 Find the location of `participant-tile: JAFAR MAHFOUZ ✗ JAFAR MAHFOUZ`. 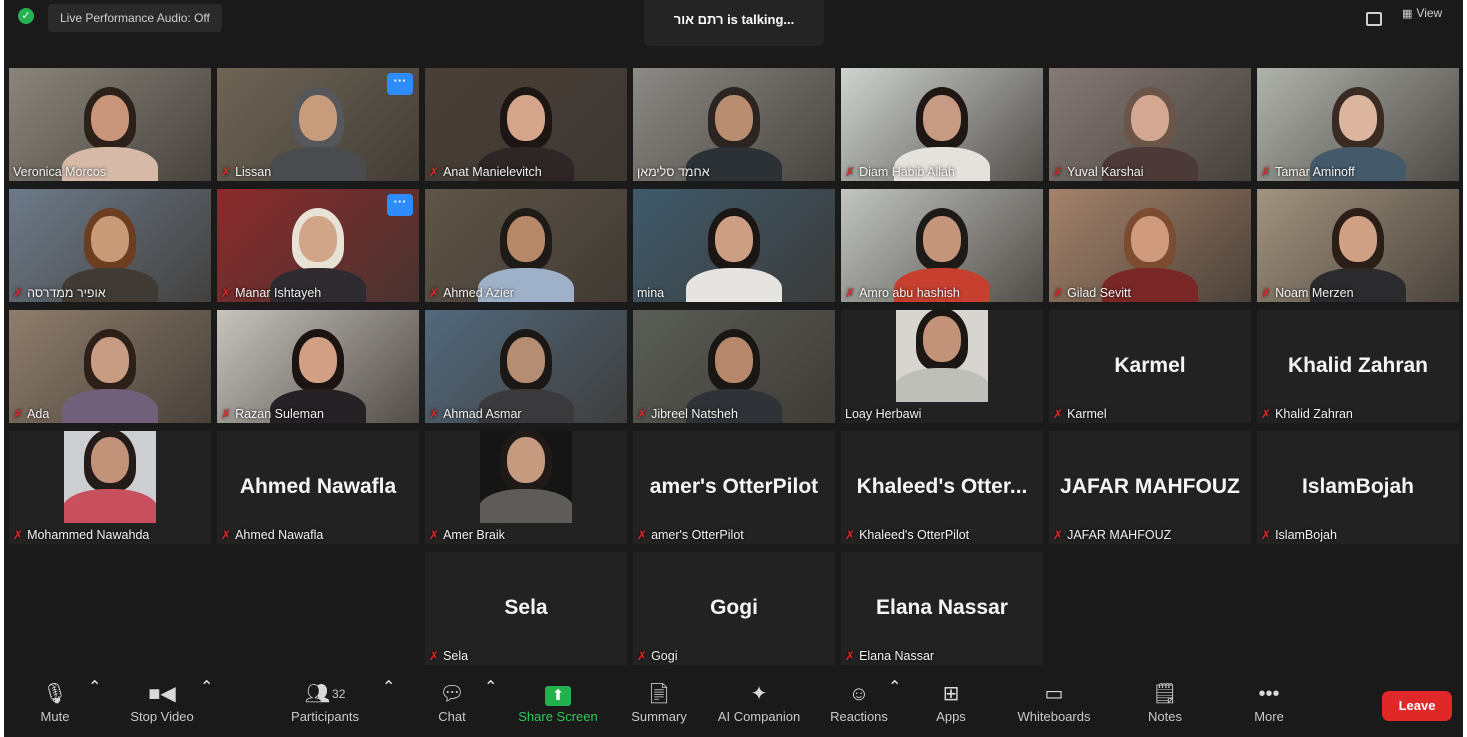

participant-tile: JAFAR MAHFOUZ ✗ JAFAR MAHFOUZ is located at coordinates (1150, 487).